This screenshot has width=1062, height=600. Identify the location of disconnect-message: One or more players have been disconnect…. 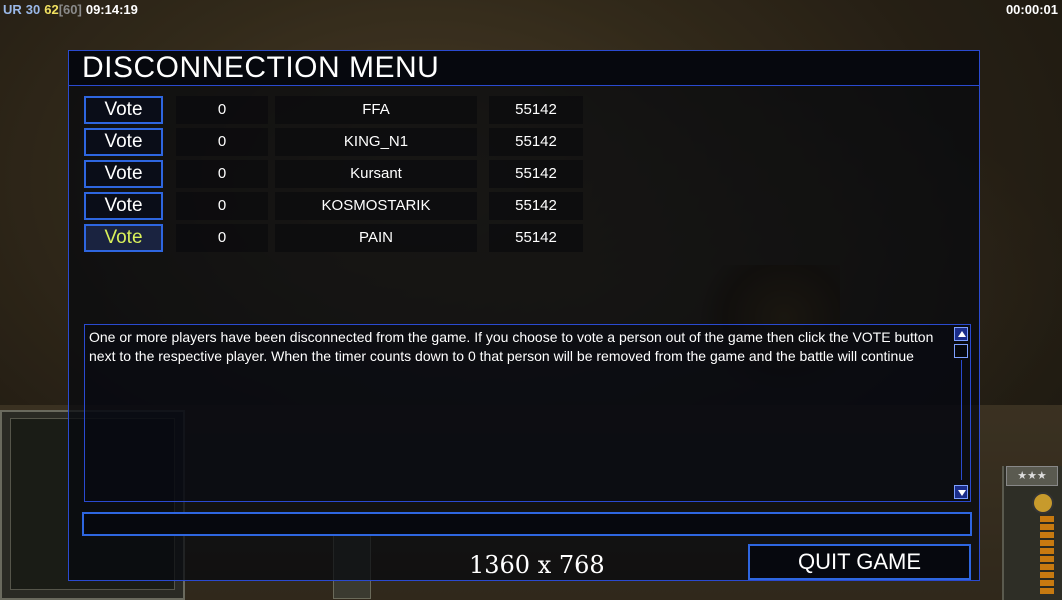
(511, 346).